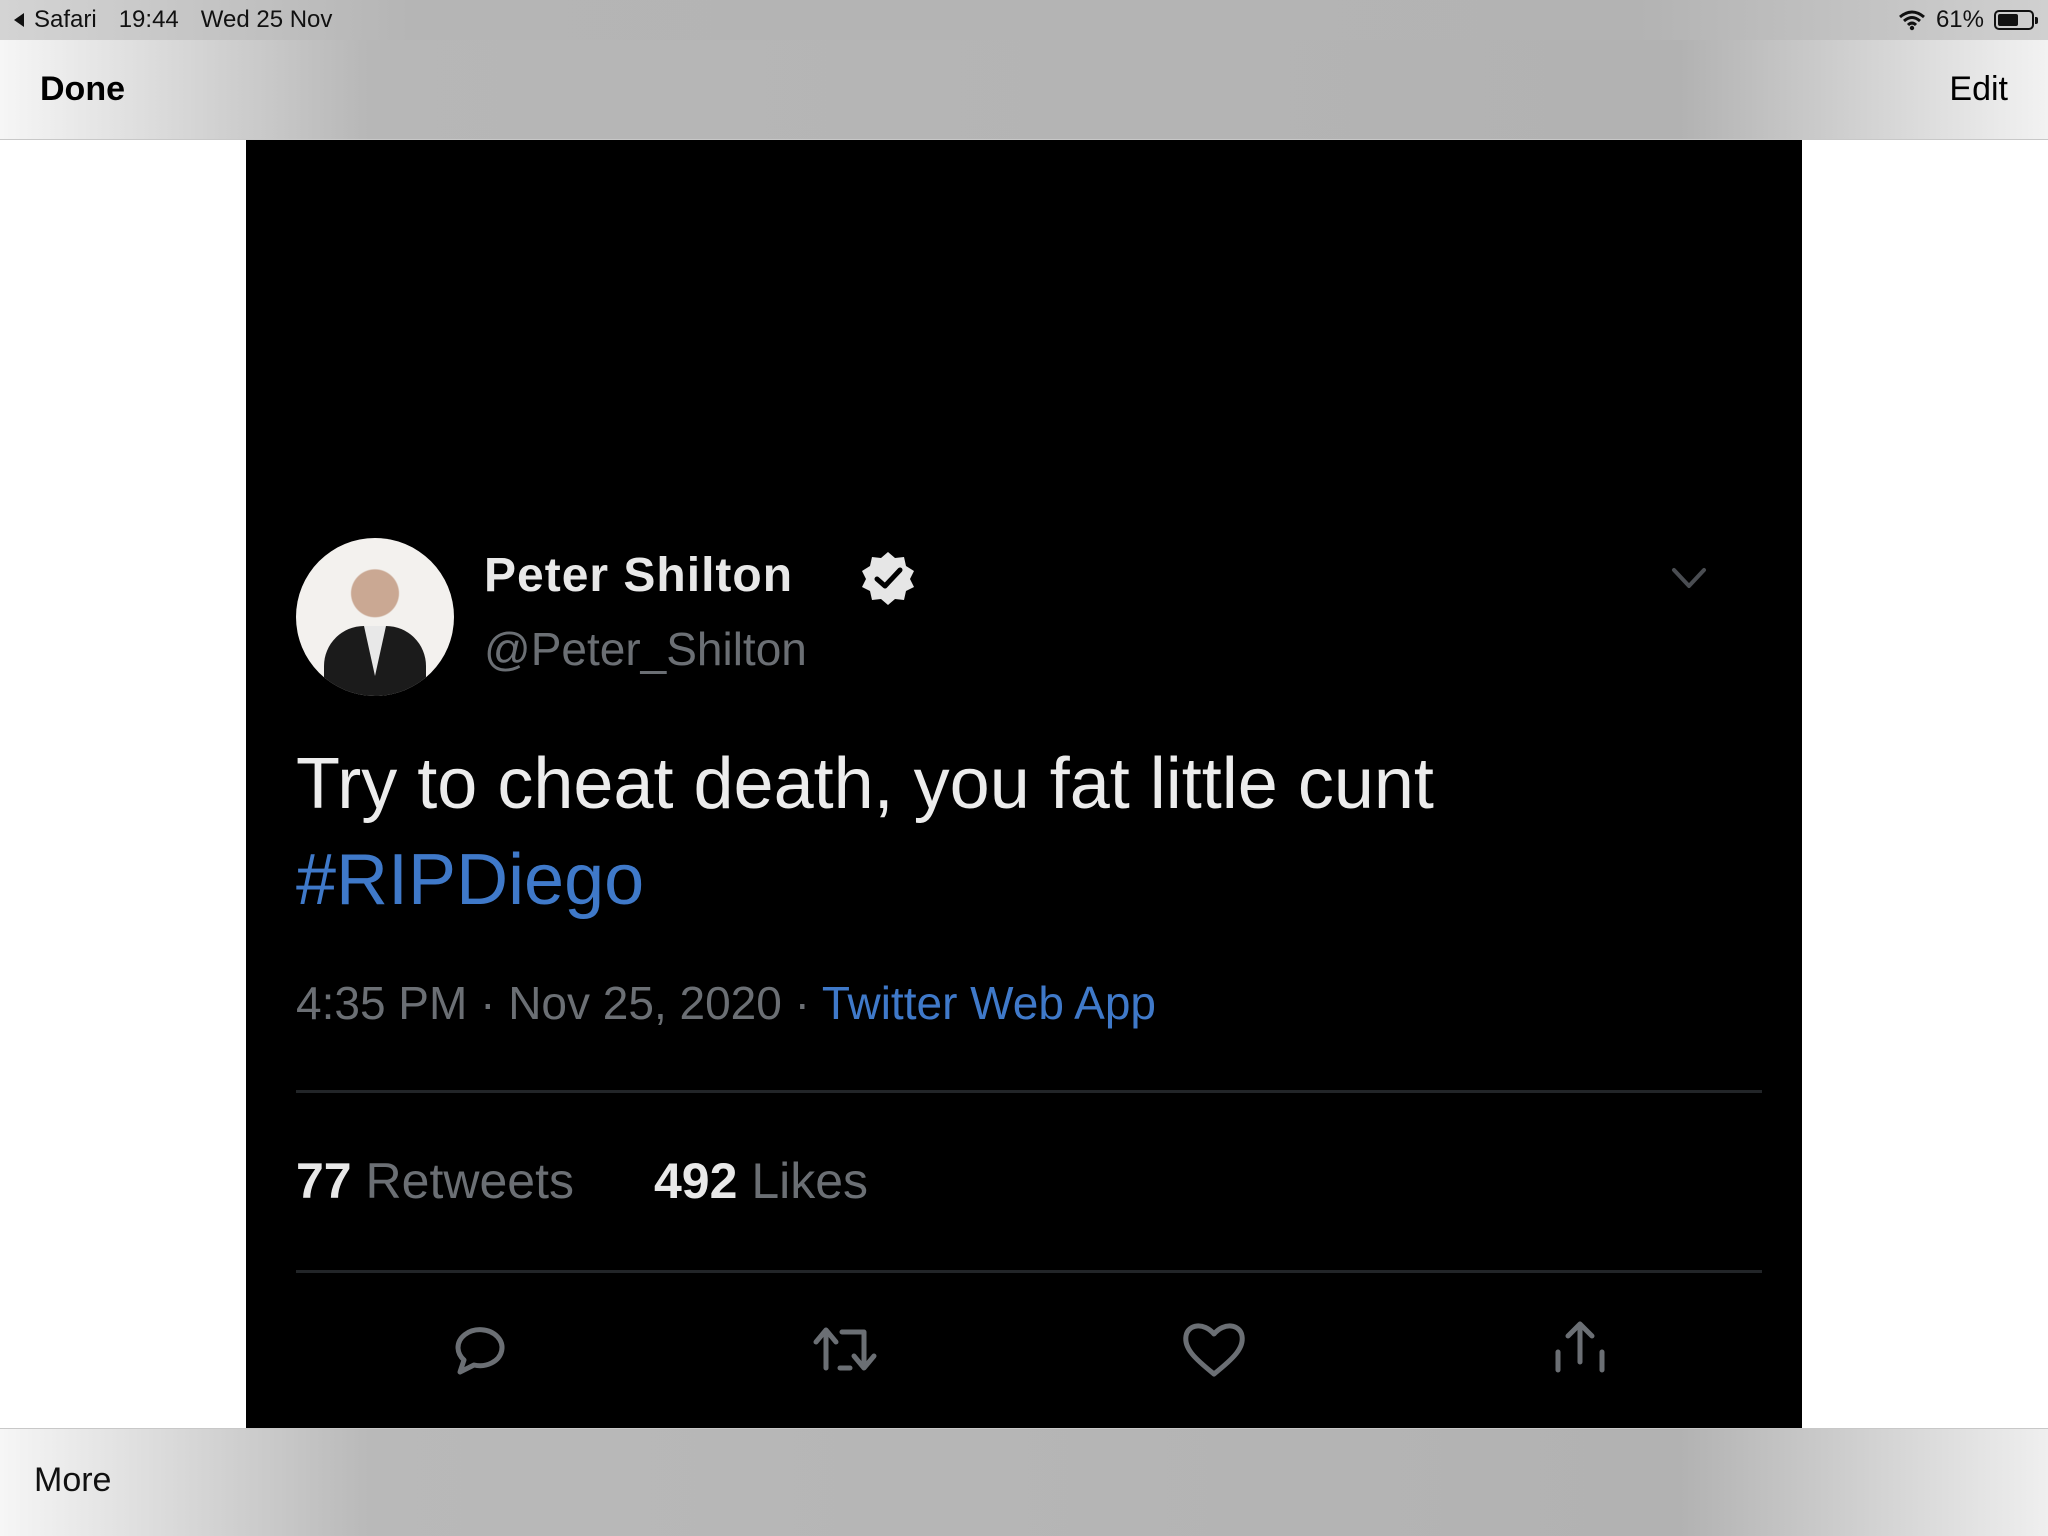  What do you see at coordinates (888, 578) in the screenshot?
I see `verified-badge-icon` at bounding box center [888, 578].